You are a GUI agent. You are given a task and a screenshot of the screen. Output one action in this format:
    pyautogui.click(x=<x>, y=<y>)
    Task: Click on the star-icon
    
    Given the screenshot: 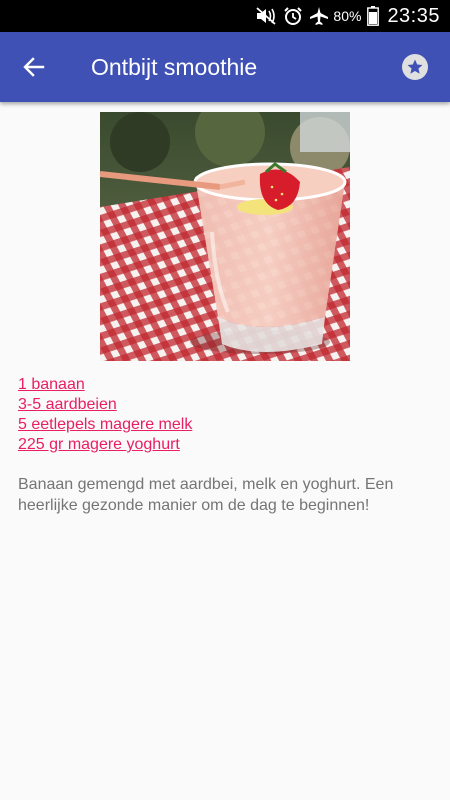 What is the action you would take?
    pyautogui.click(x=415, y=66)
    